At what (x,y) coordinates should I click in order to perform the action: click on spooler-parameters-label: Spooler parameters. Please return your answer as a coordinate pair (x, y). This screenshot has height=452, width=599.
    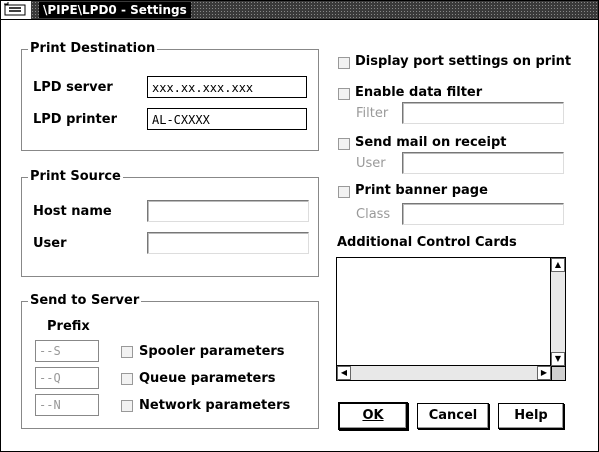
    Looking at the image, I should click on (212, 351).